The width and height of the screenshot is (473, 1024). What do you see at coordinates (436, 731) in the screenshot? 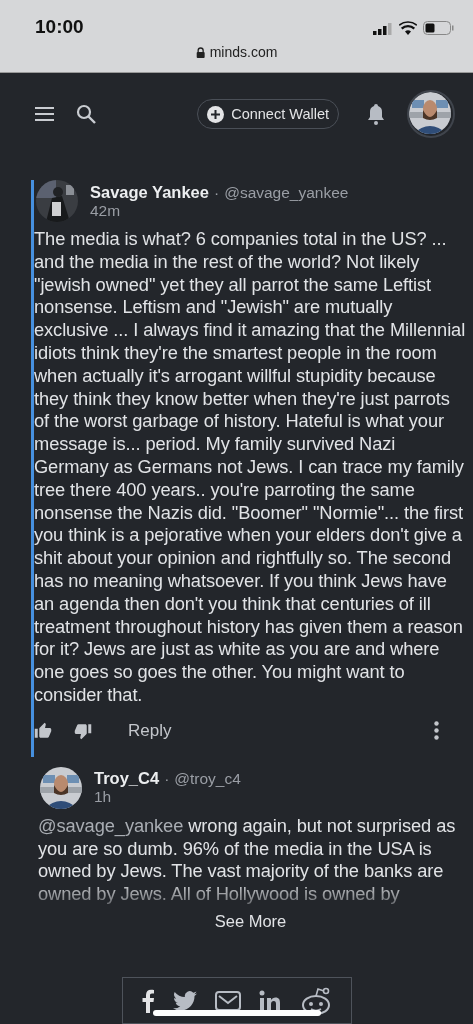
I see `more-icon` at bounding box center [436, 731].